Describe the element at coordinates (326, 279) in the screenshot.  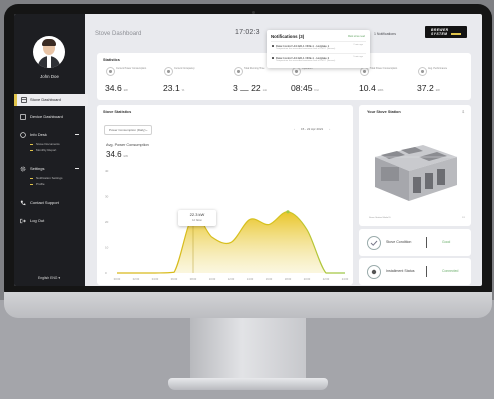
I see `x-tick-label: 22:00` at that location.